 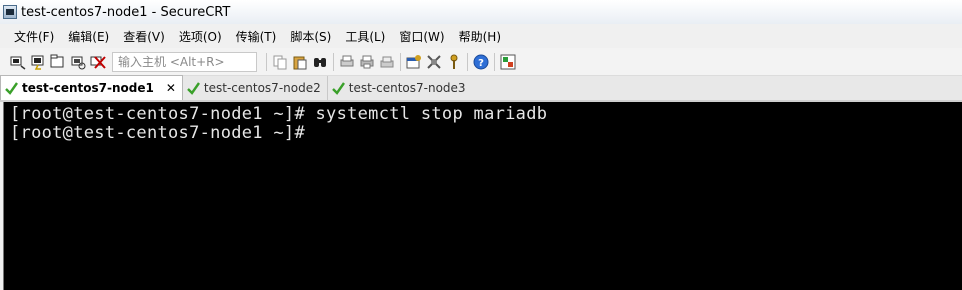 What do you see at coordinates (310, 36) in the screenshot?
I see `menu-script: 脚本(S)` at bounding box center [310, 36].